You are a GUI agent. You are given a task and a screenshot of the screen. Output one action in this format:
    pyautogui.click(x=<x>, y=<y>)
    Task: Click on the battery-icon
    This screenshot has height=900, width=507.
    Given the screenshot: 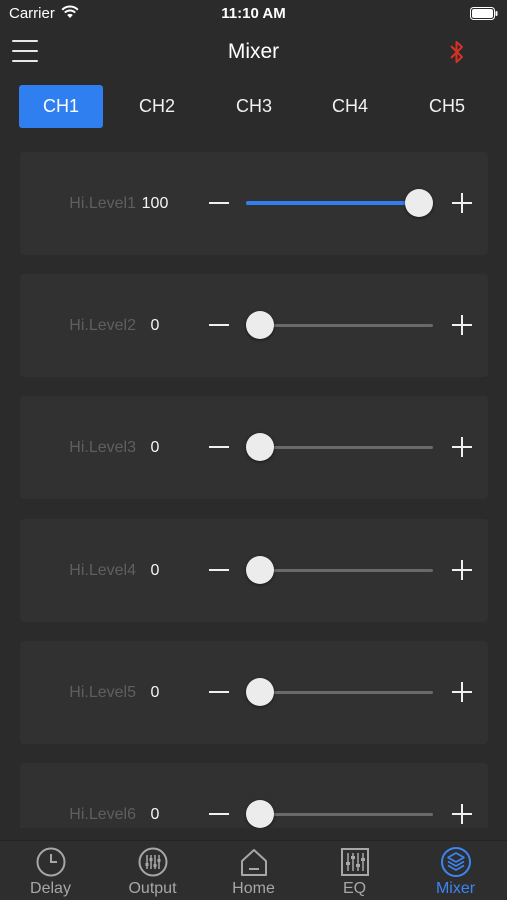 What is the action you would take?
    pyautogui.click(x=484, y=13)
    